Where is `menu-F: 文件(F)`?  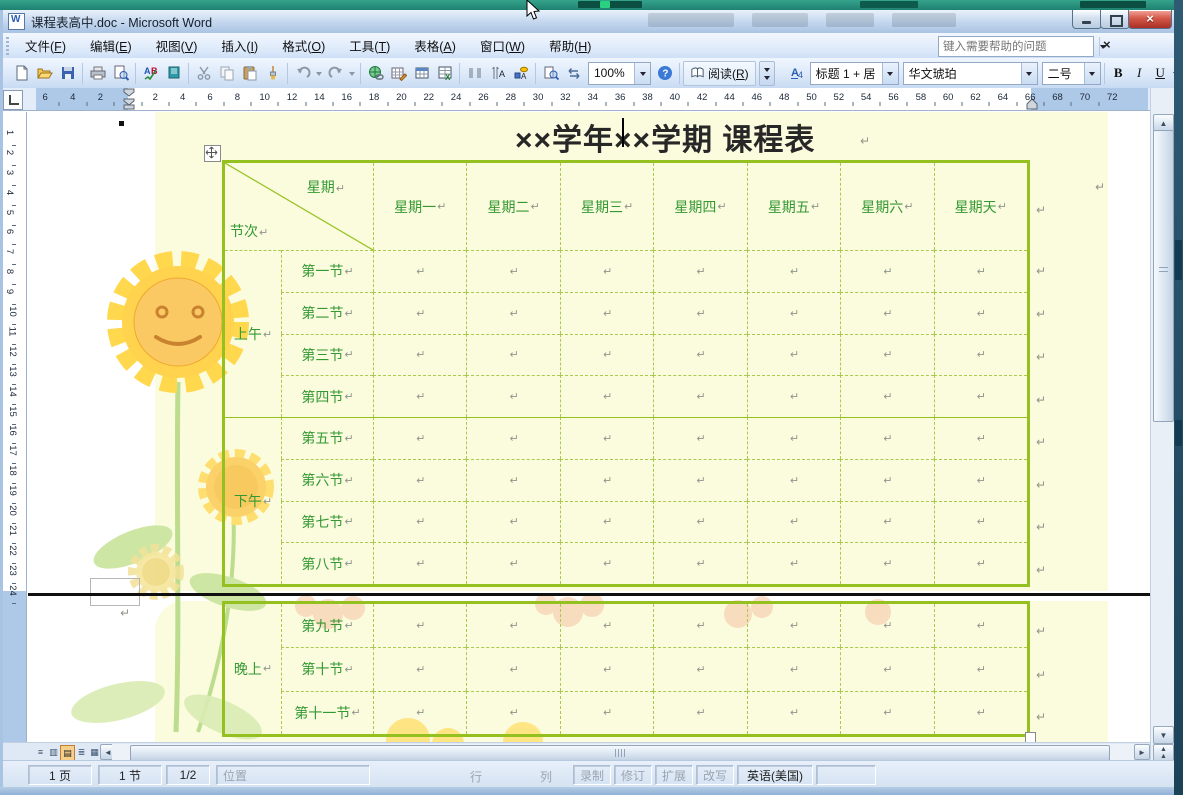
menu-F: 文件(F) is located at coordinates (45, 45).